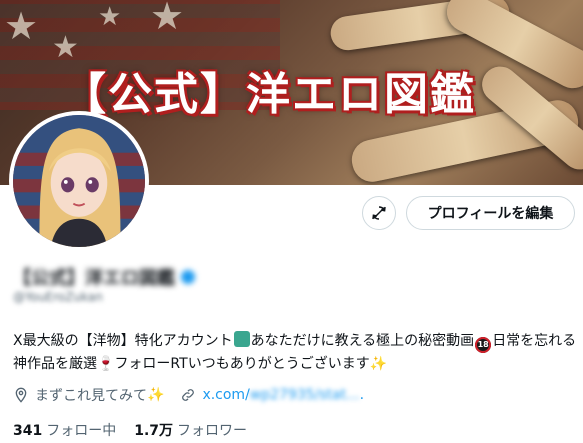 The height and width of the screenshot is (443, 583). I want to click on followers-link: 1.7万 フォロワー, so click(190, 430).